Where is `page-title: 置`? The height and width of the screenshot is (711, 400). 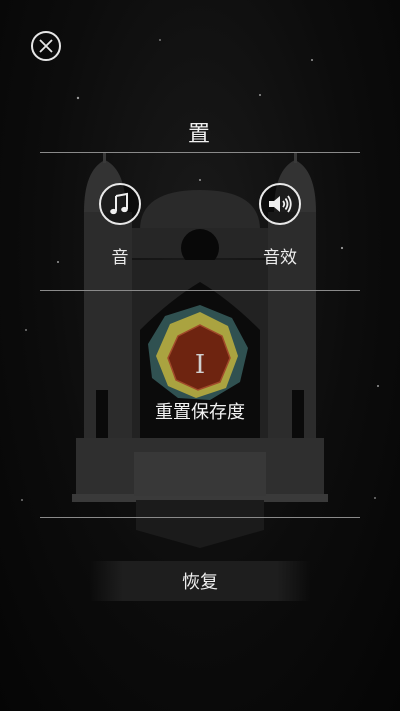 page-title: 置 is located at coordinates (199, 134).